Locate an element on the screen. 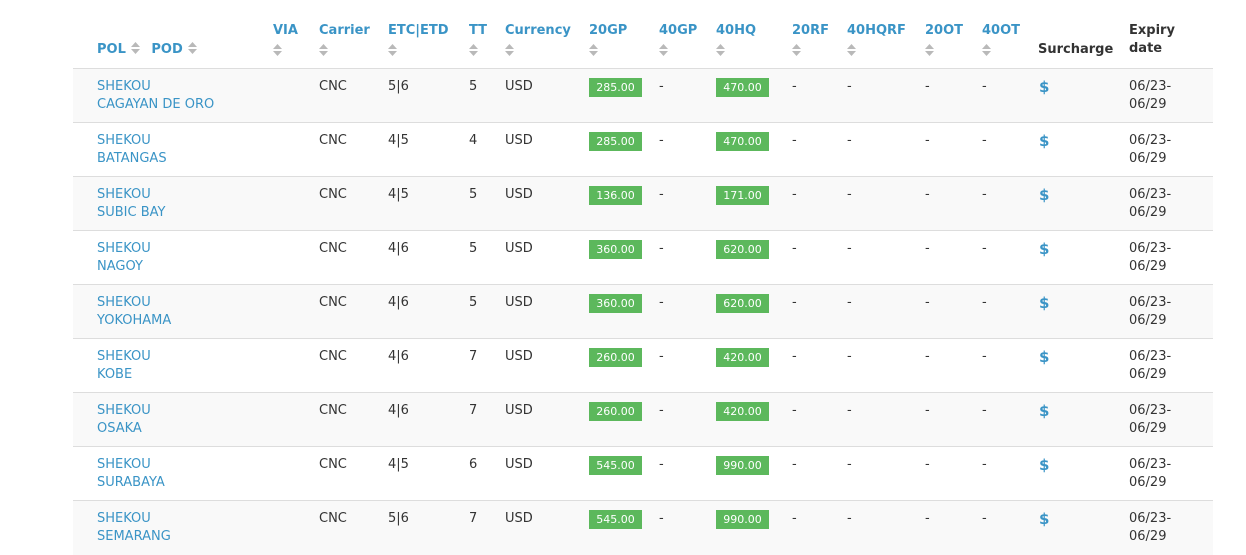 Image resolution: width=1246 pixels, height=555 pixels. pod-link: SURABAYA is located at coordinates (185, 483).